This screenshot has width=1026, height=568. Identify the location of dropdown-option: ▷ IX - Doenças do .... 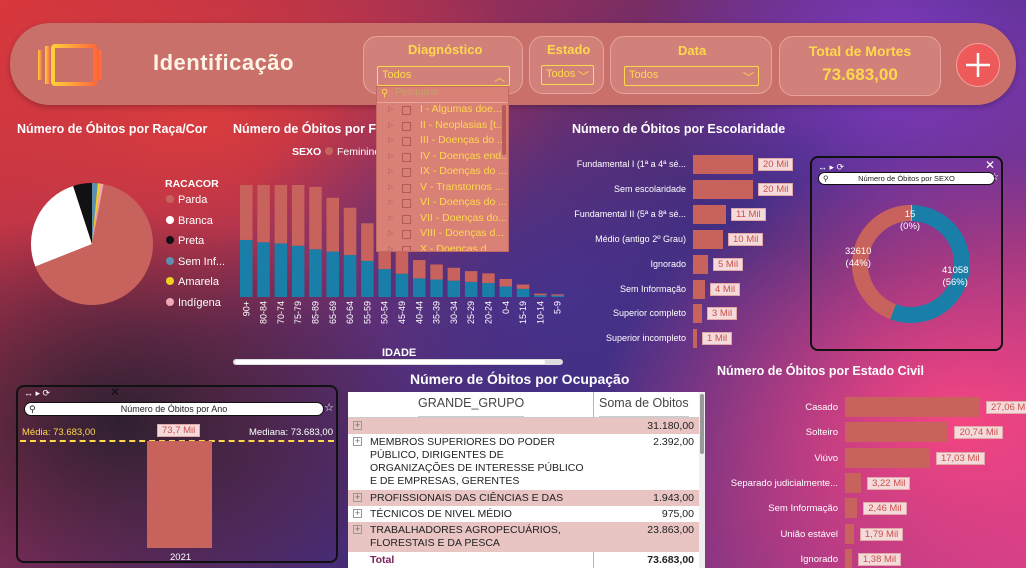
(442, 173).